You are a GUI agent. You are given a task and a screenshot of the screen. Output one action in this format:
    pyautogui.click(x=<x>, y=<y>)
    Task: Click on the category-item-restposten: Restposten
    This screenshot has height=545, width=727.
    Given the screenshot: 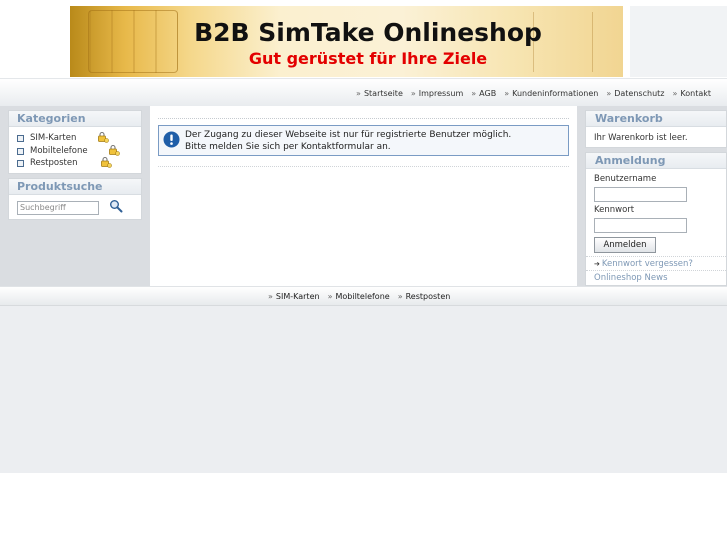 What is the action you would take?
    pyautogui.click(x=47, y=163)
    